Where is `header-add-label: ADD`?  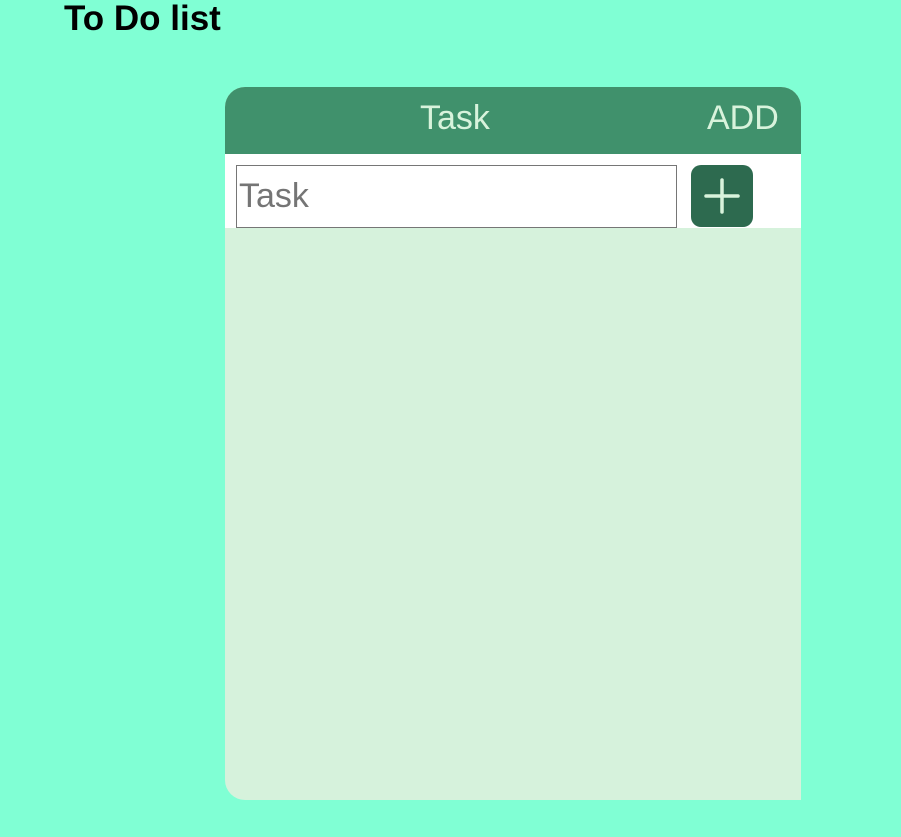 header-add-label: ADD is located at coordinates (743, 118).